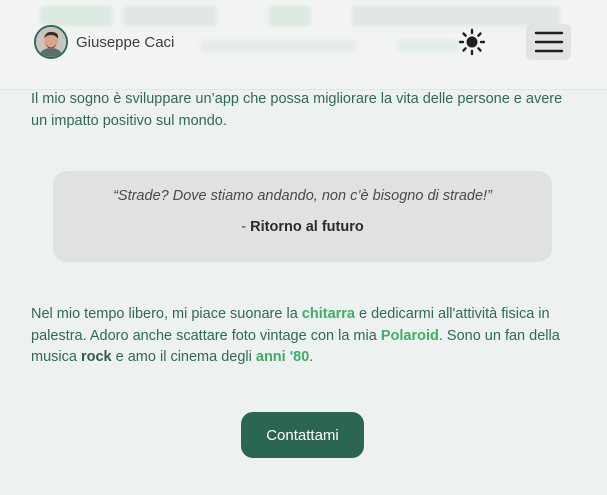  Describe the element at coordinates (96, 357) in the screenshot. I see `highlight-rock: rock` at that location.